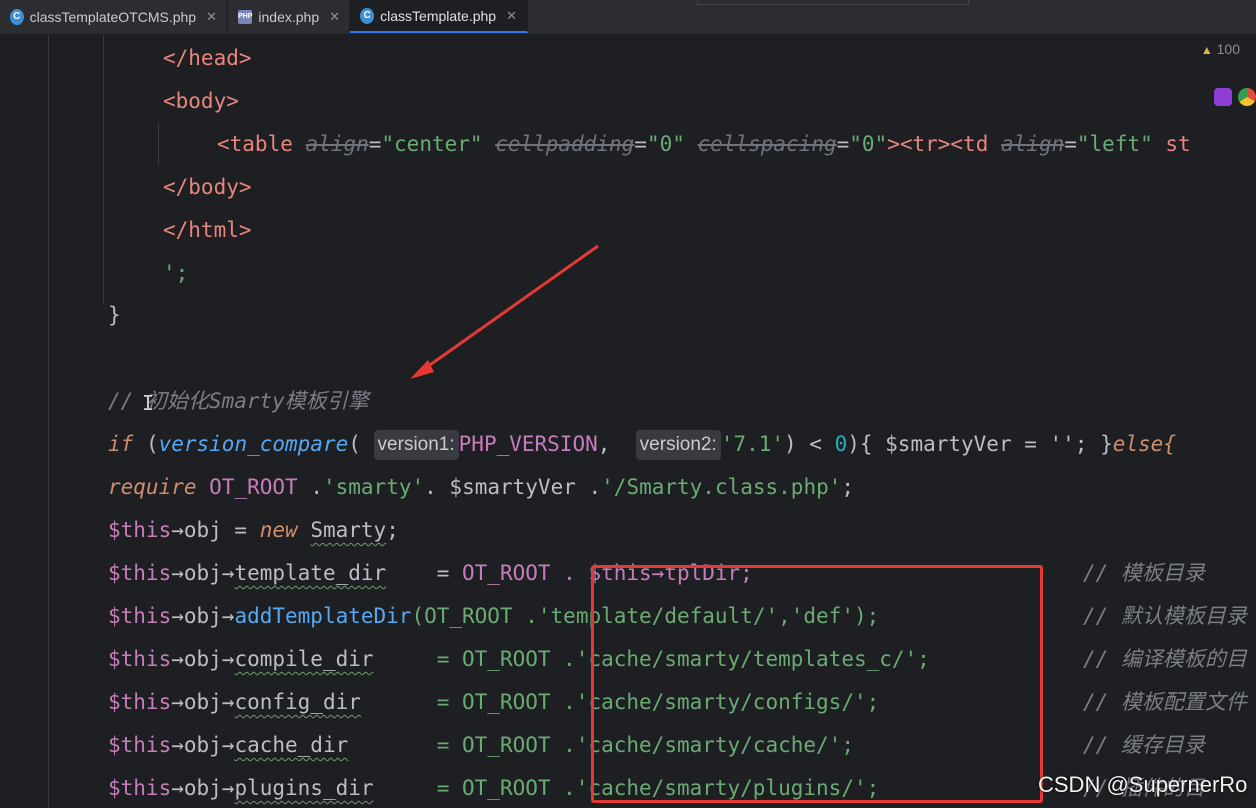 This screenshot has width=1256, height=808. Describe the element at coordinates (817, 684) in the screenshot. I see `annotation-box` at that location.